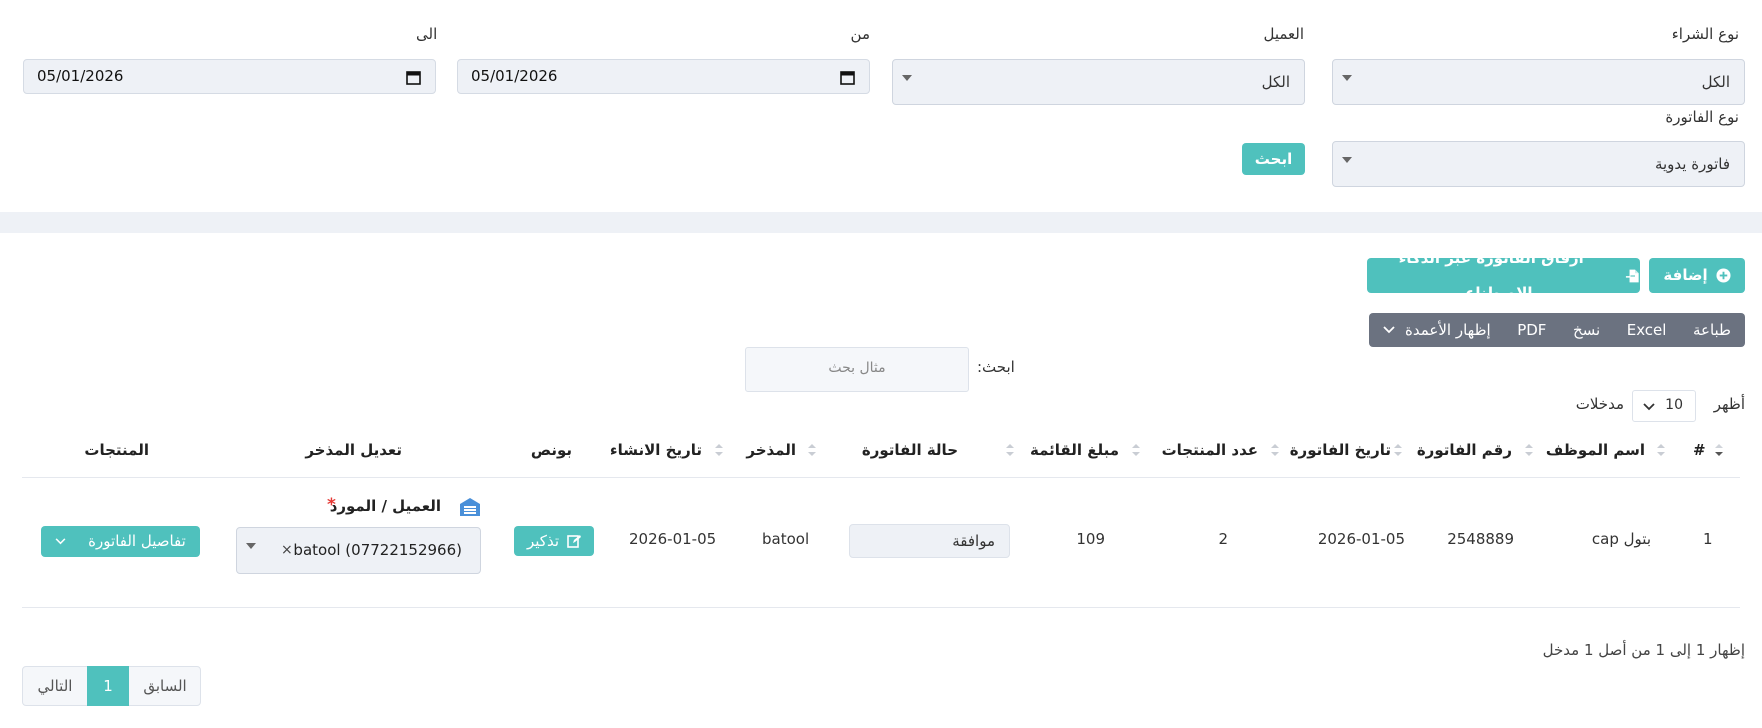 The width and height of the screenshot is (1762, 728). I want to click on client-supplier-select: batool (07722152966) ×, so click(358, 550).